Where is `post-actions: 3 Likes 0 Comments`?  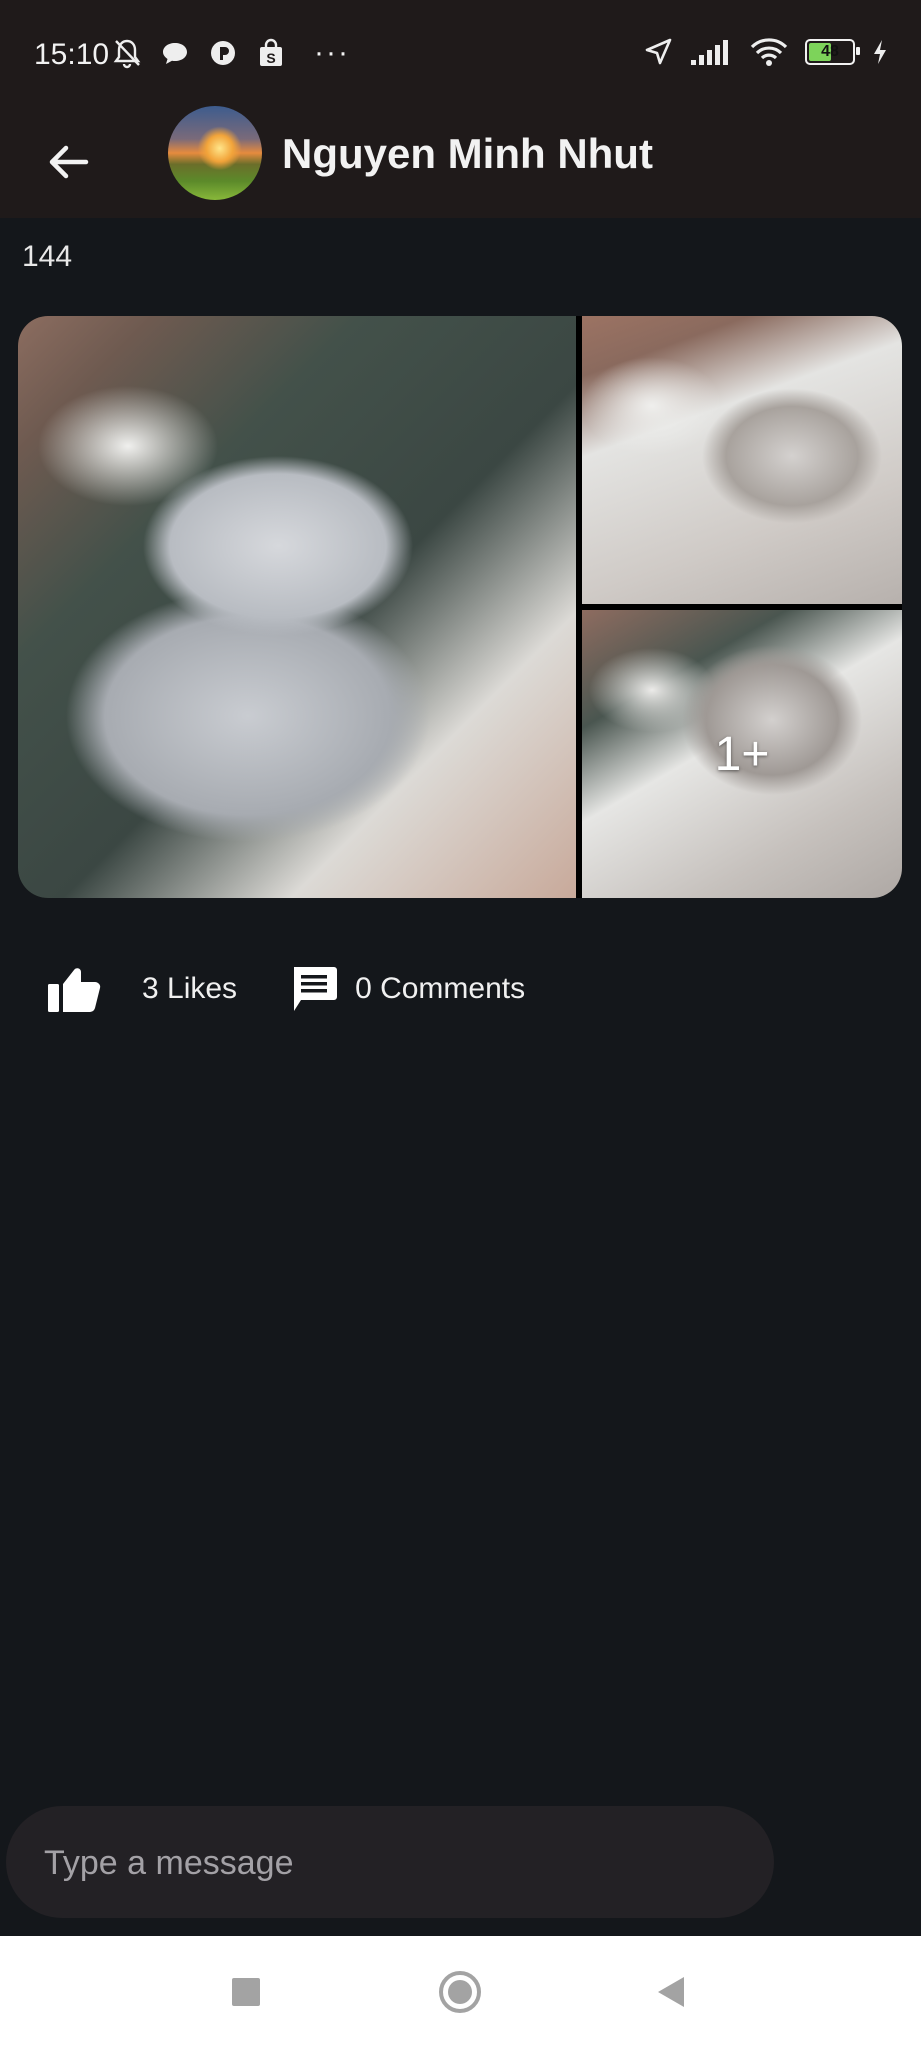
post-actions: 3 Likes 0 Comments is located at coordinates (285, 989).